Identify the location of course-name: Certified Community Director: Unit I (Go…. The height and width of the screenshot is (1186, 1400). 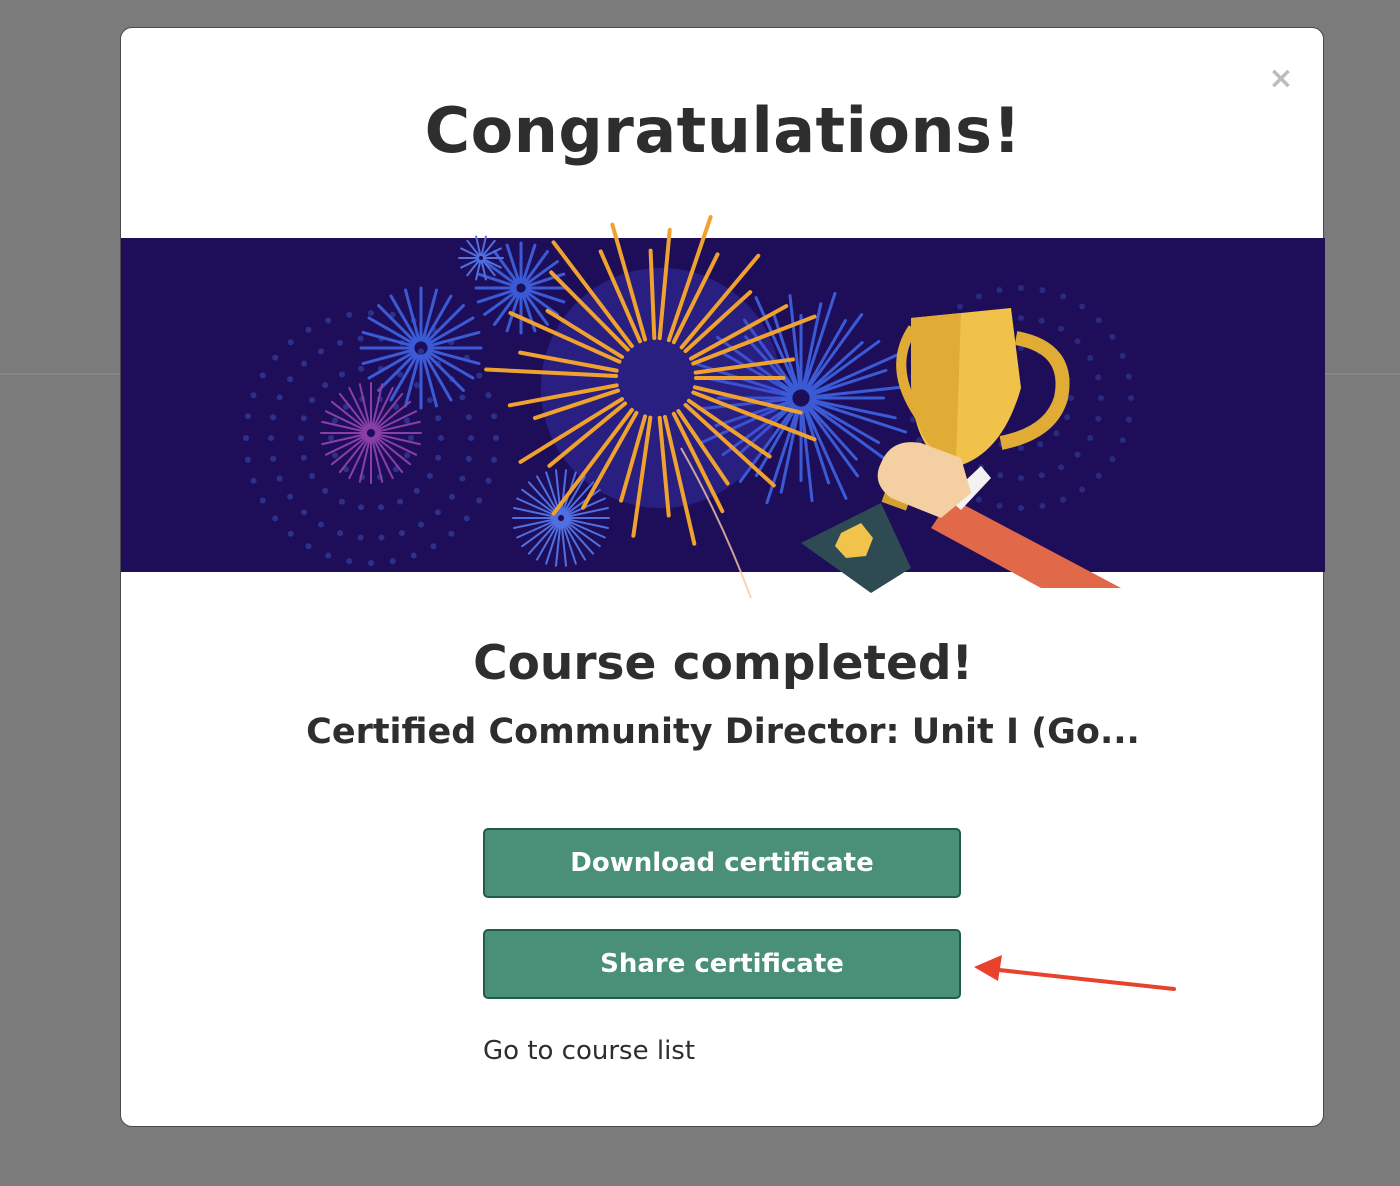
(723, 732).